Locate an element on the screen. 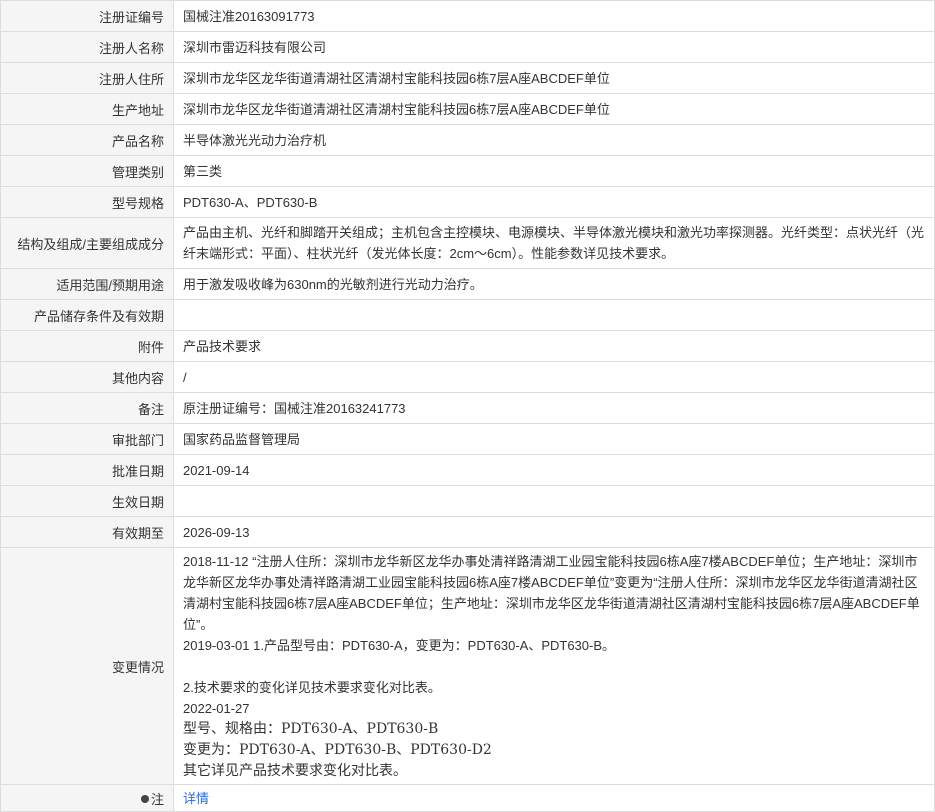 This screenshot has height=812, width=935. label-intended-use: 适用范围/预期用途 is located at coordinates (87, 284).